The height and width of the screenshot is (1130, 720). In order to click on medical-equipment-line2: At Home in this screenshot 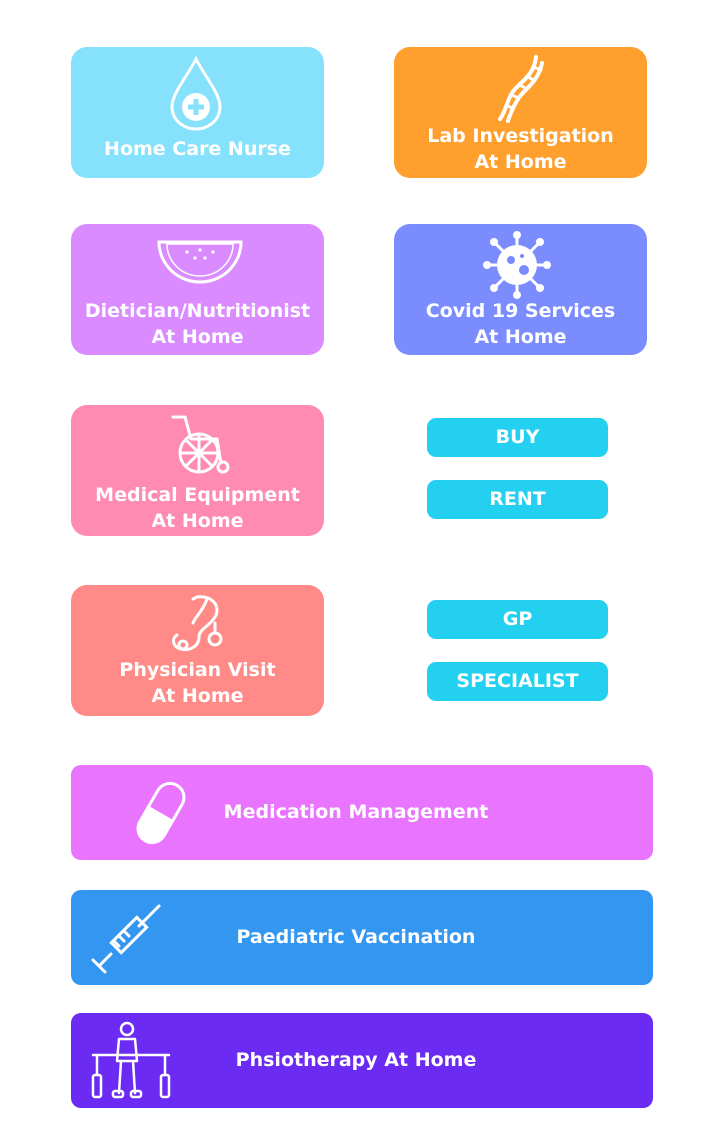, I will do `click(197, 521)`.